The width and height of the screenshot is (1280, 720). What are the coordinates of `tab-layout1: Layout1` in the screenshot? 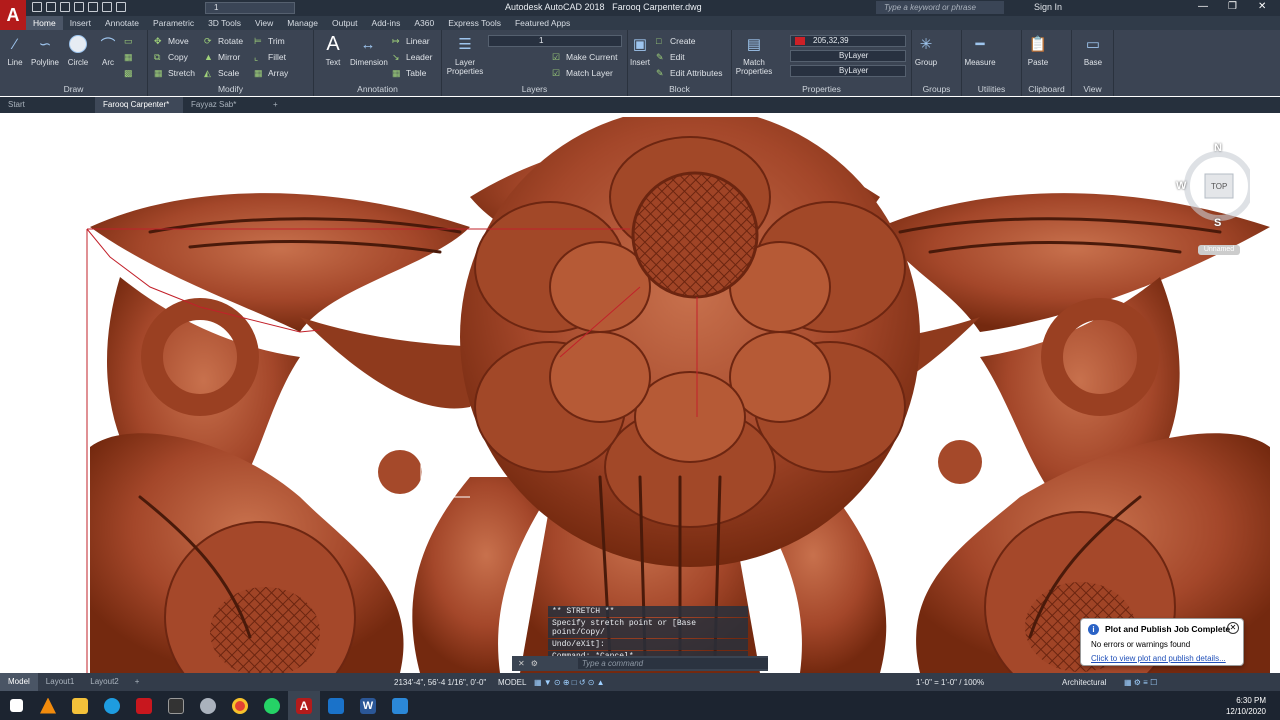 It's located at (60, 682).